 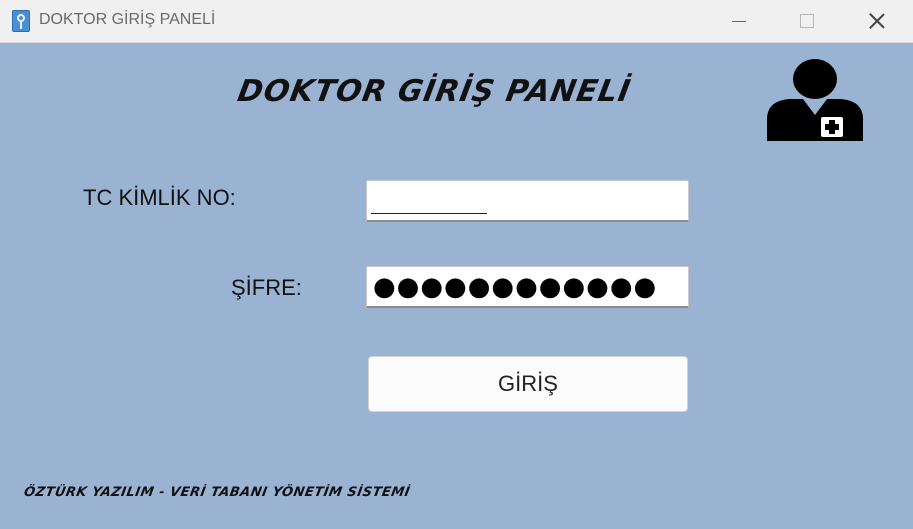 What do you see at coordinates (528, 384) in the screenshot?
I see `login-button: GİRİŞ` at bounding box center [528, 384].